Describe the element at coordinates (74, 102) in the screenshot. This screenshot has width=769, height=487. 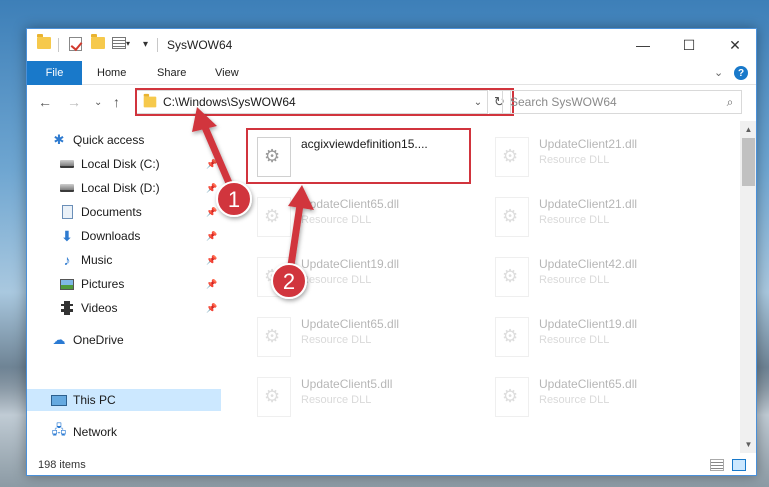
I see `forward-button: →` at that location.